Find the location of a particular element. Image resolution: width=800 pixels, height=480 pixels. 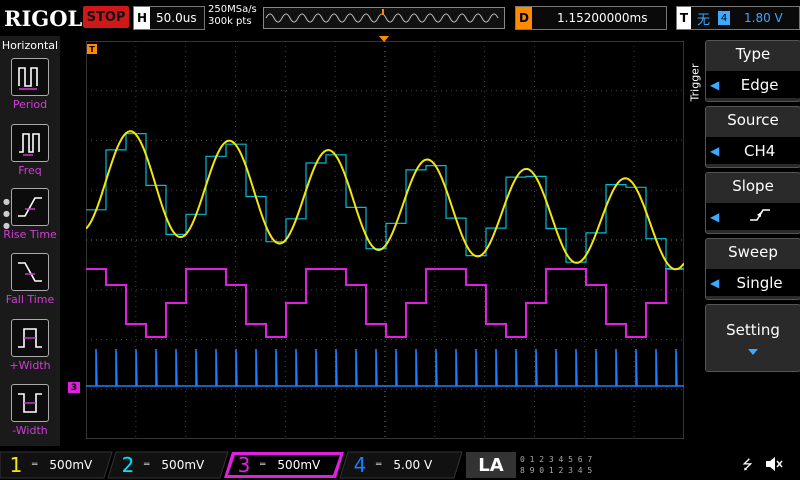

trigger-setting-button: Setting is located at coordinates (752, 338).